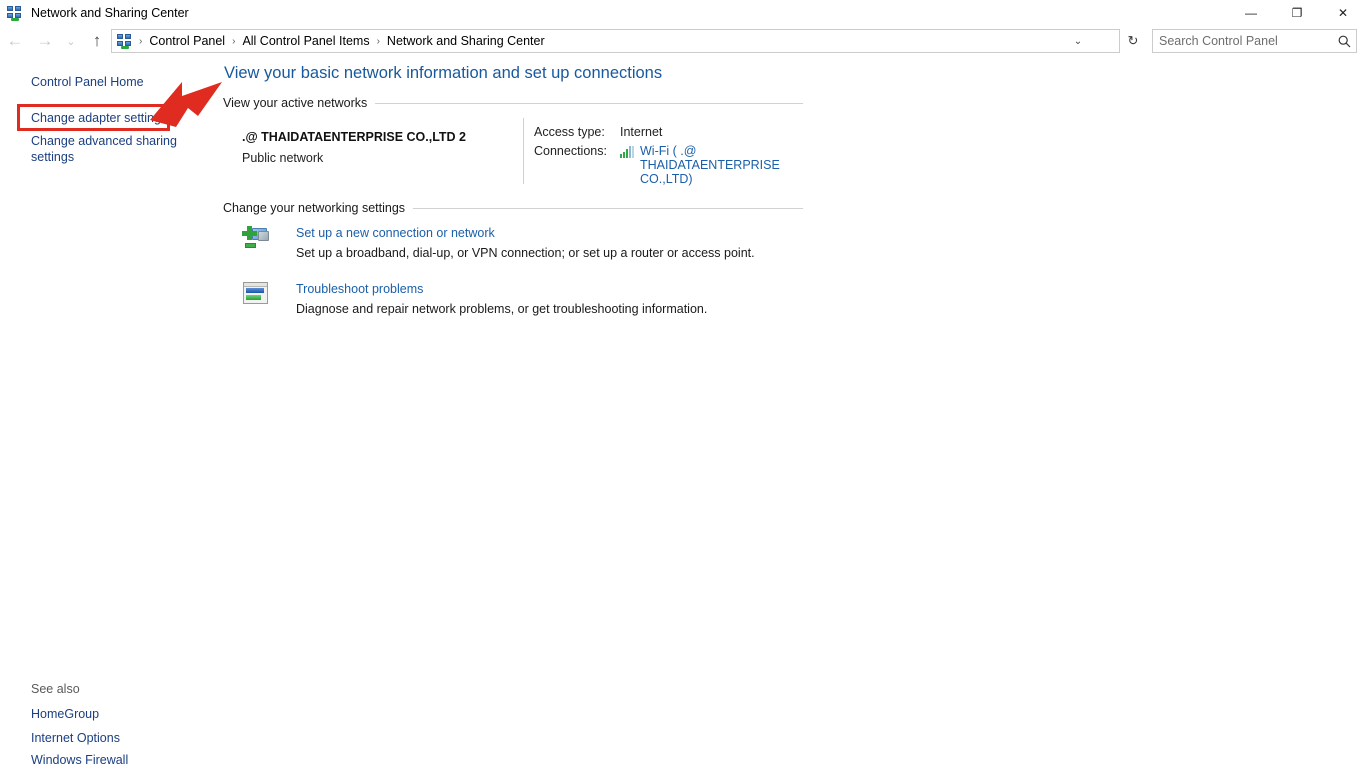 The width and height of the screenshot is (1366, 768). Describe the element at coordinates (65, 714) in the screenshot. I see `sidebar-item-homegroup: HomeGroup` at that location.